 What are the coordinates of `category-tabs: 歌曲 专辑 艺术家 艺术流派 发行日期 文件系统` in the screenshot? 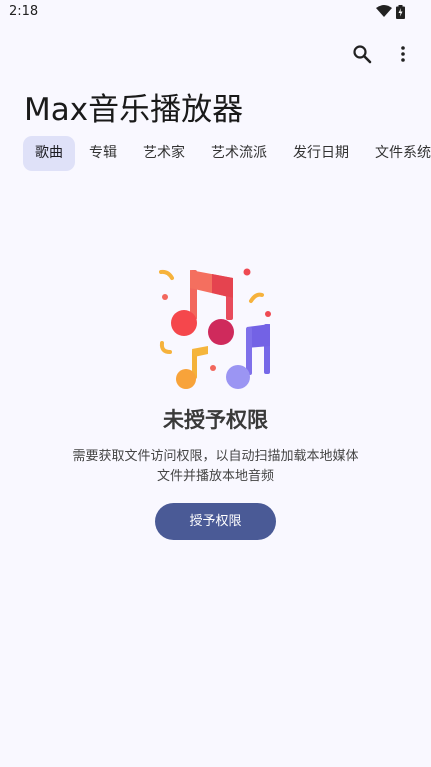 It's located at (227, 153).